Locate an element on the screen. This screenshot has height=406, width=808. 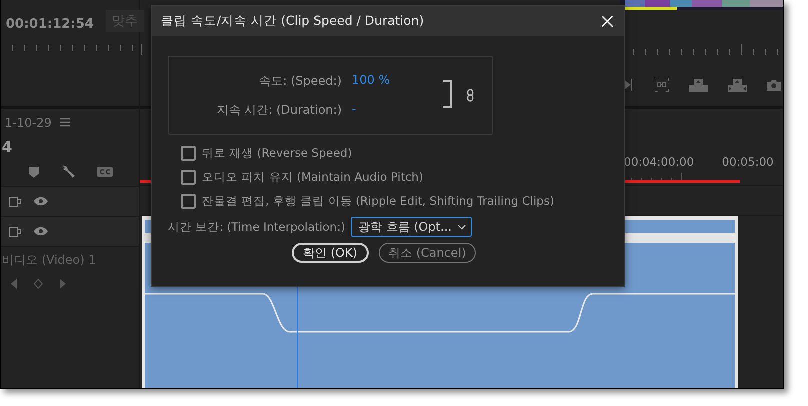
checkbox-option: 뒤로 재생 (Reverse Speed) is located at coordinates (402, 153).